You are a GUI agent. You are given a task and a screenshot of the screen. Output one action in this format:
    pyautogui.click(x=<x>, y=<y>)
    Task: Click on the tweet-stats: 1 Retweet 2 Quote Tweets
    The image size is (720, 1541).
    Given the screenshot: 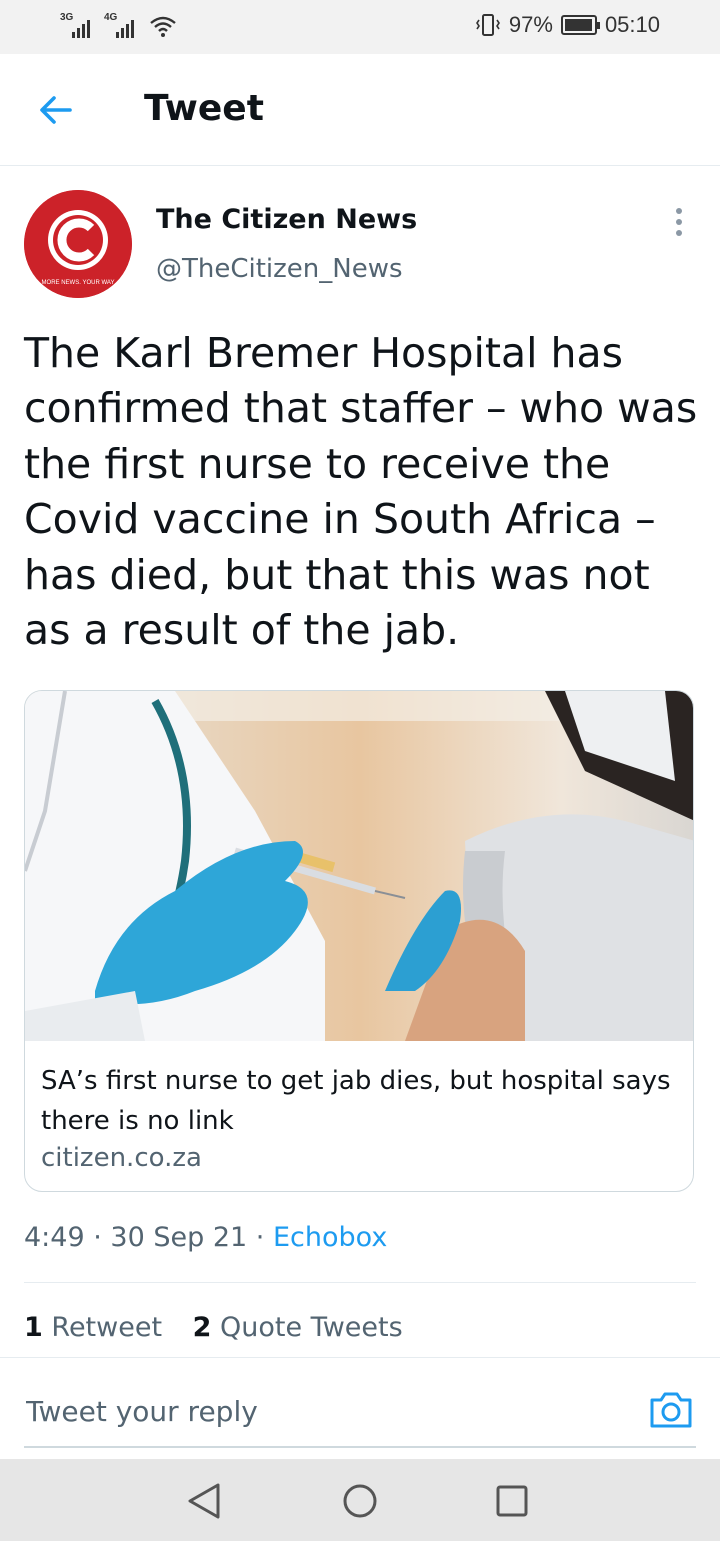 What is the action you would take?
    pyautogui.click(x=224, y=1327)
    